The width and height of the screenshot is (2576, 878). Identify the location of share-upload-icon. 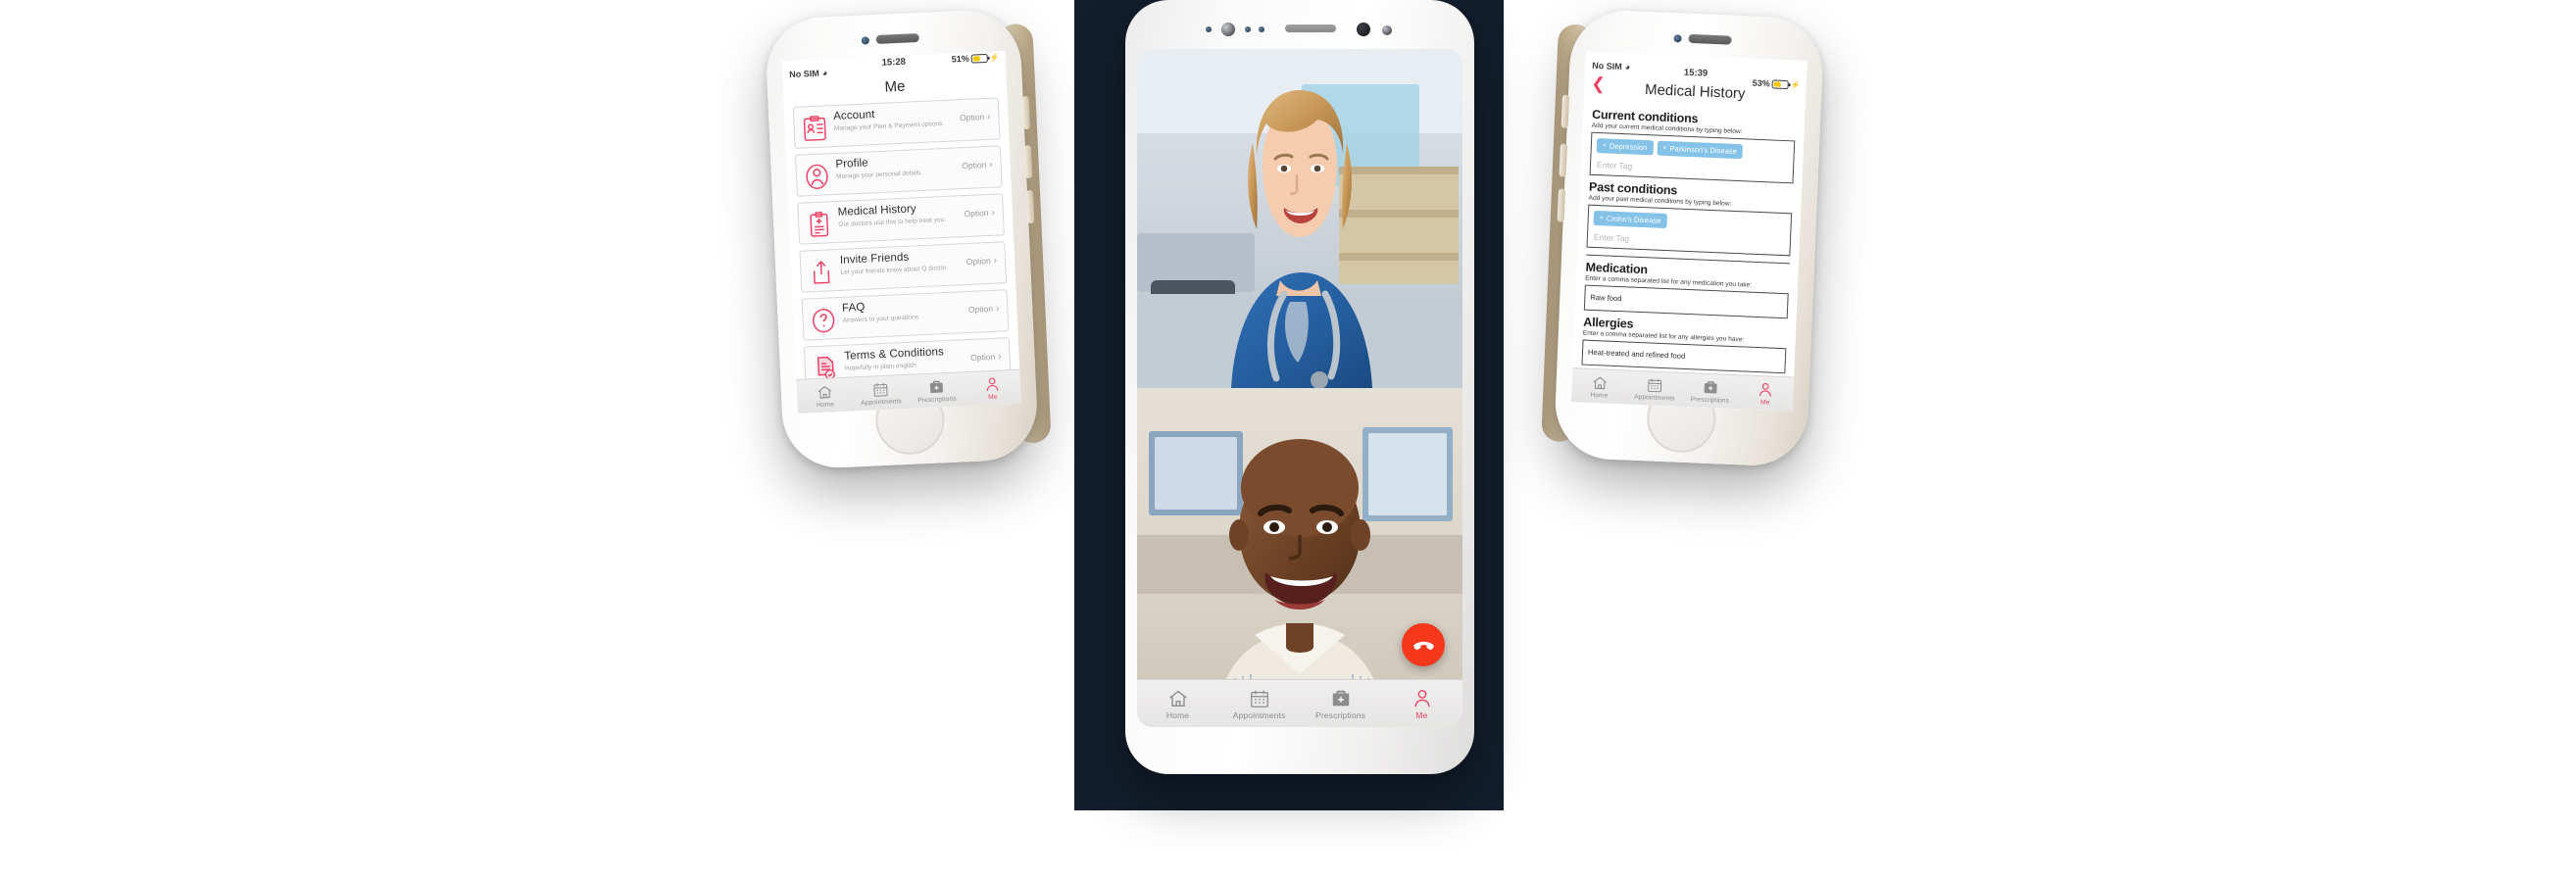
(821, 273).